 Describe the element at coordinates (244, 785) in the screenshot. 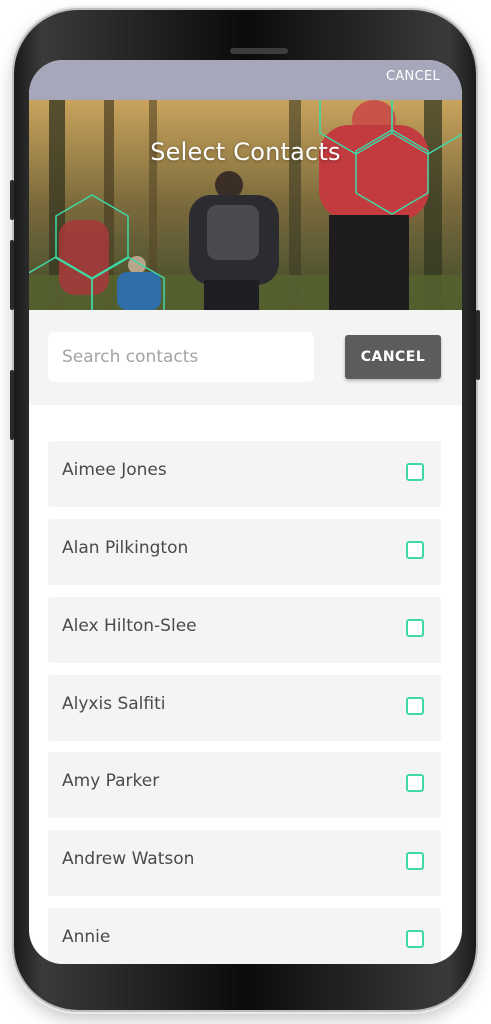

I see `contact-row-amy-parker: Amy Parker` at that location.